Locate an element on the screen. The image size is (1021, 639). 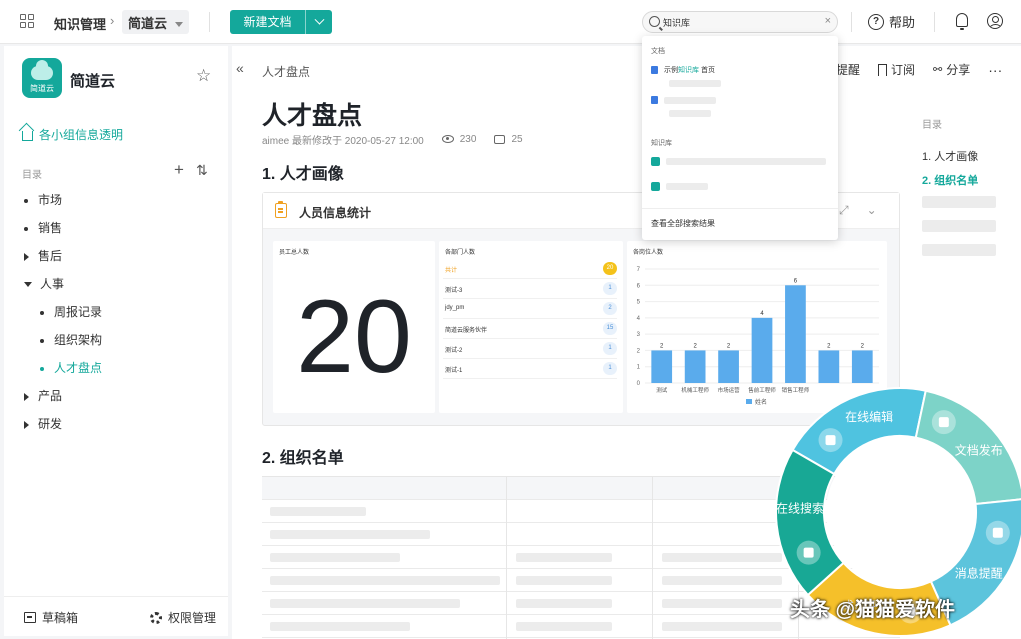
sidebar-item: 周报记录 is located at coordinates (124, 312).